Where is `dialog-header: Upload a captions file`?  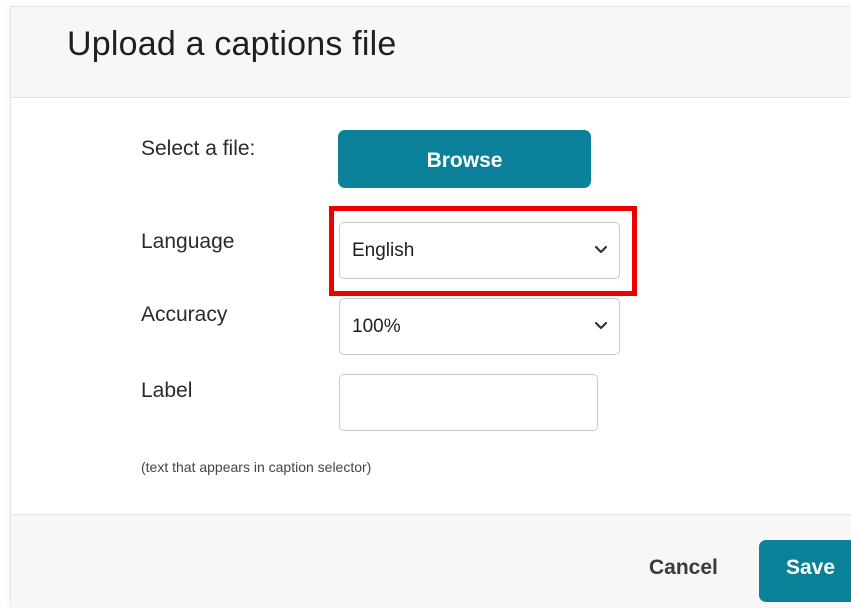
dialog-header: Upload a captions file is located at coordinates (431, 52).